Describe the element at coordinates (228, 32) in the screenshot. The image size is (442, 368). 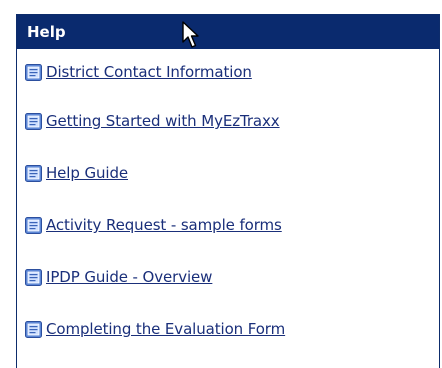
I see `help-panel-header: Help` at that location.